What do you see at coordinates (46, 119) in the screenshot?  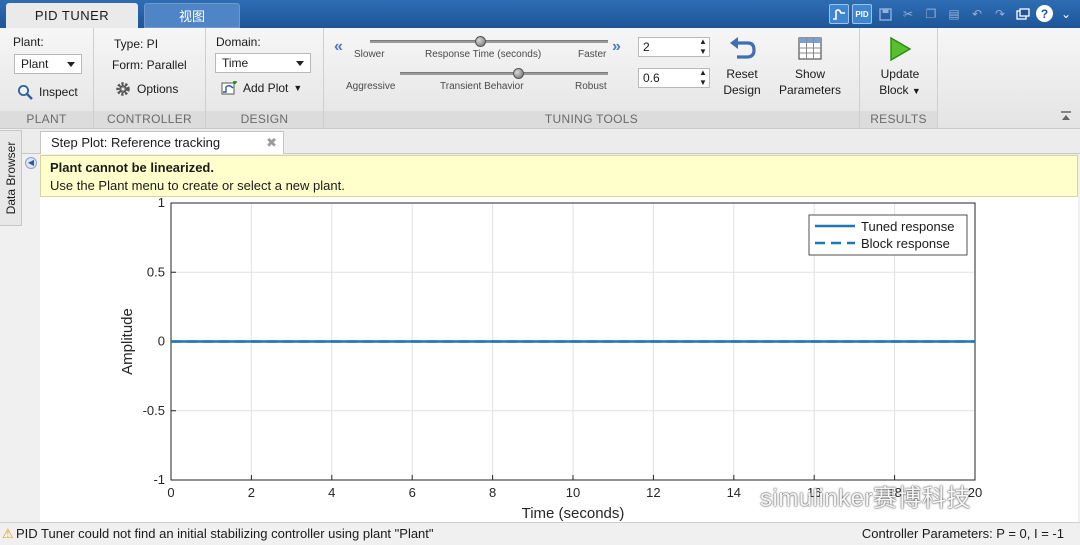 I see `plant-section-label: PLANT` at bounding box center [46, 119].